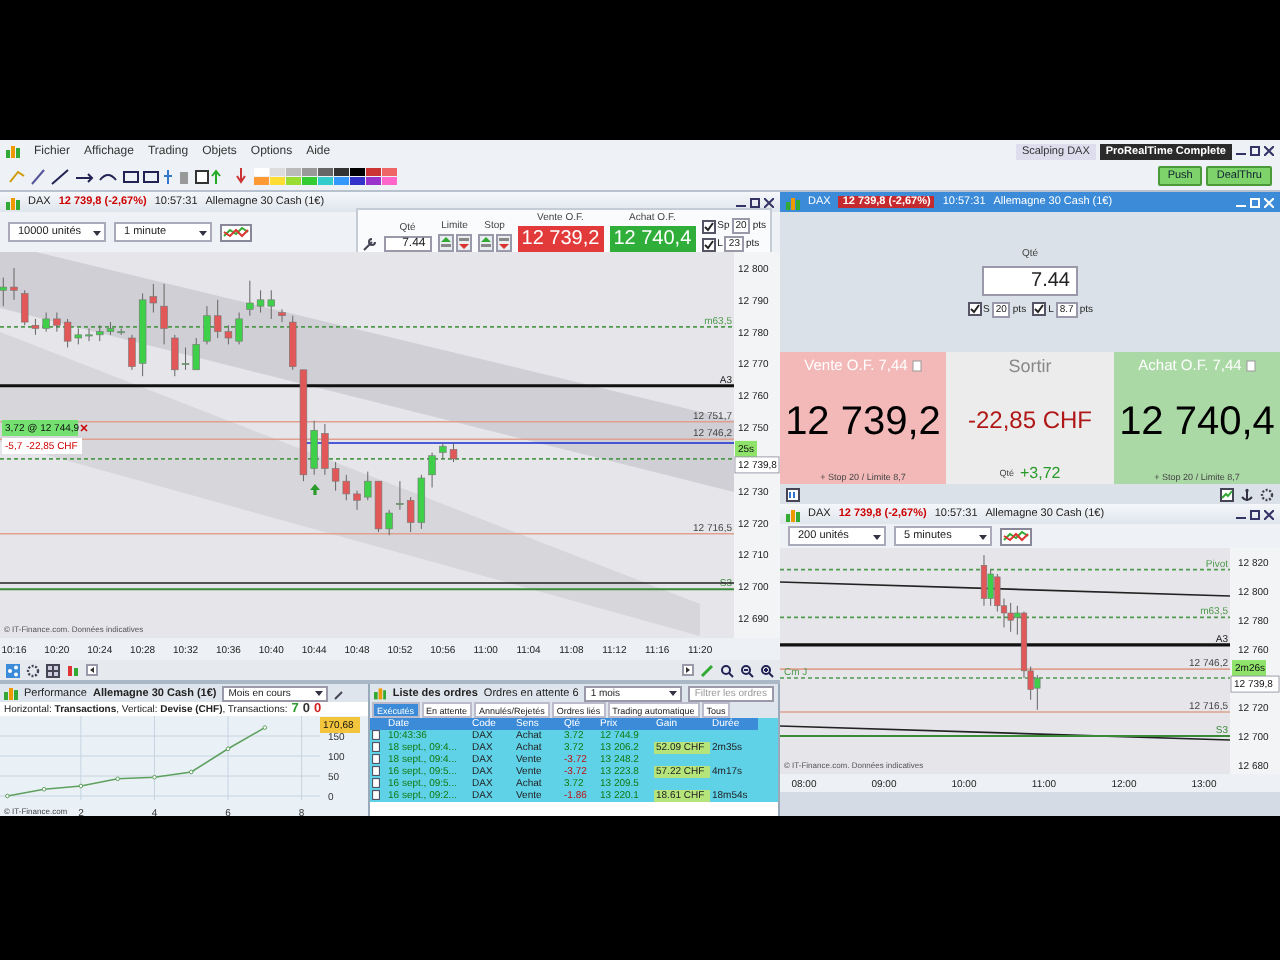  Describe the element at coordinates (241, 176) in the screenshot. I see `down-arrow-icon` at that location.